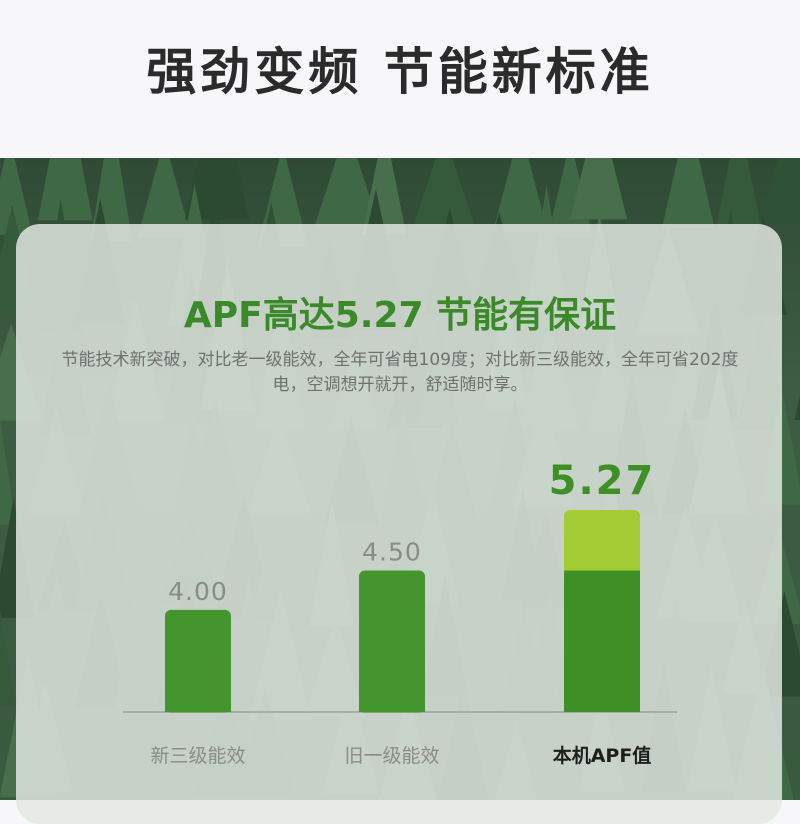 The height and width of the screenshot is (824, 800). What do you see at coordinates (197, 756) in the screenshot?
I see `category-label: 新三级能效` at bounding box center [197, 756].